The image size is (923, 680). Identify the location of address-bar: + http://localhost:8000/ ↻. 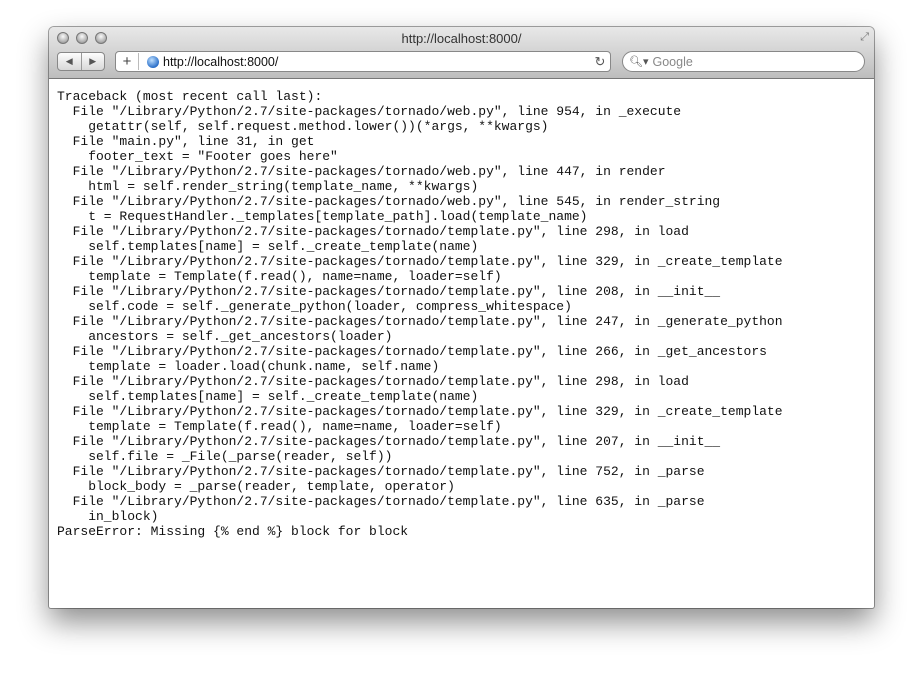
(363, 61).